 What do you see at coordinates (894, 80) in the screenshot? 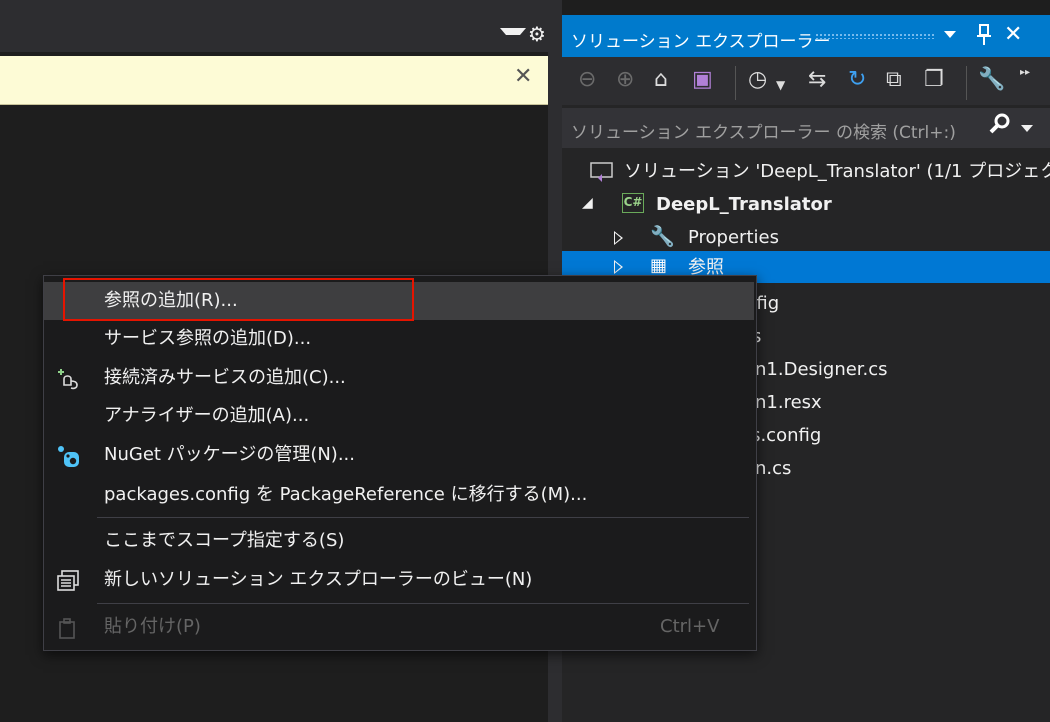
I see `collapse-all-icon: ⧉` at bounding box center [894, 80].